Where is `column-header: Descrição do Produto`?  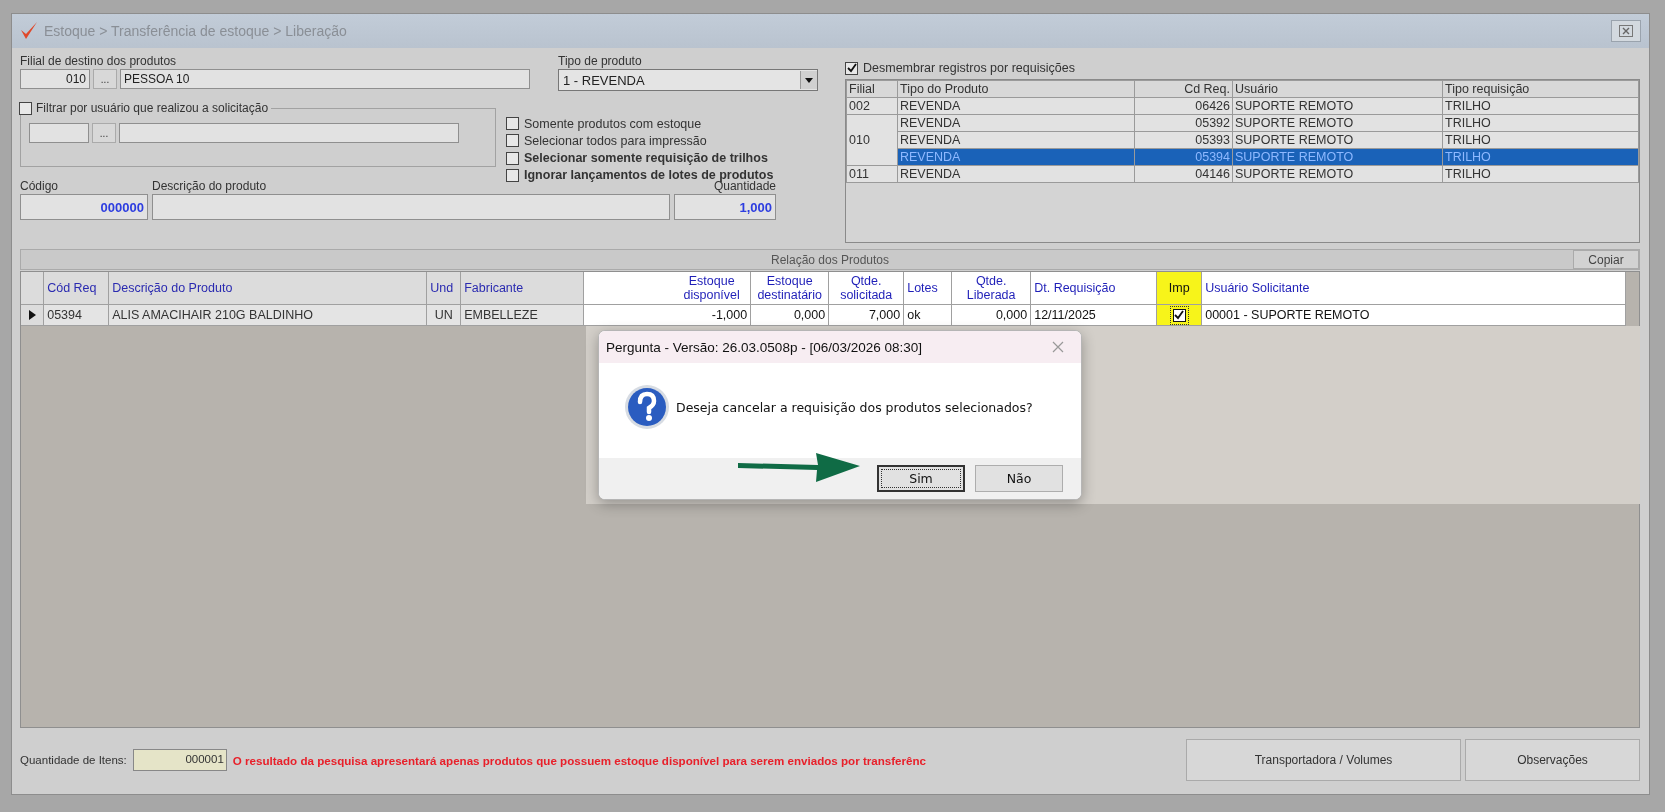 column-header: Descrição do Produto is located at coordinates (268, 288).